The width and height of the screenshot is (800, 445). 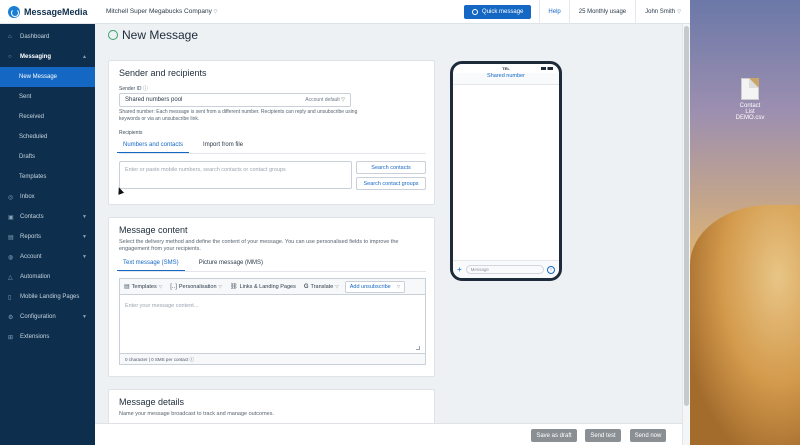 I want to click on add-unsubscribe-label: Add unsubscribe, so click(x=370, y=286).